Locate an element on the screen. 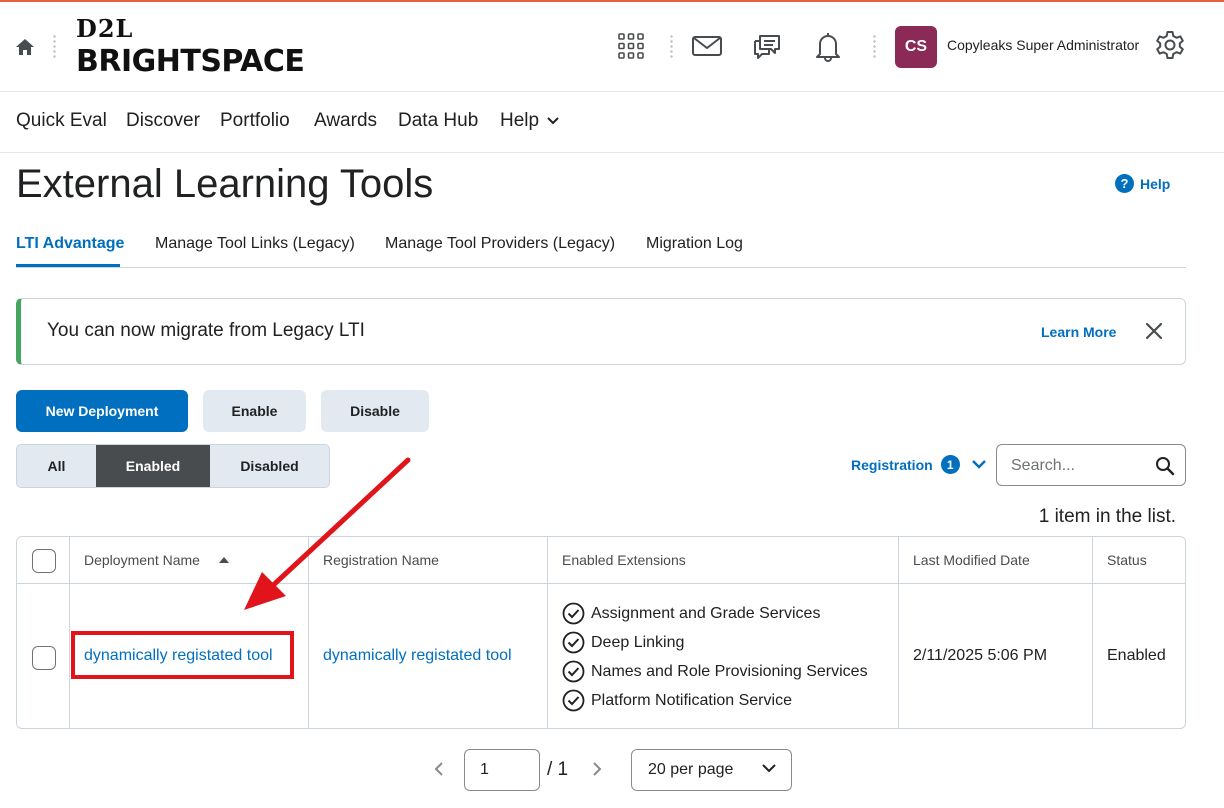  list-item: Platform Notification Service is located at coordinates (715, 700).